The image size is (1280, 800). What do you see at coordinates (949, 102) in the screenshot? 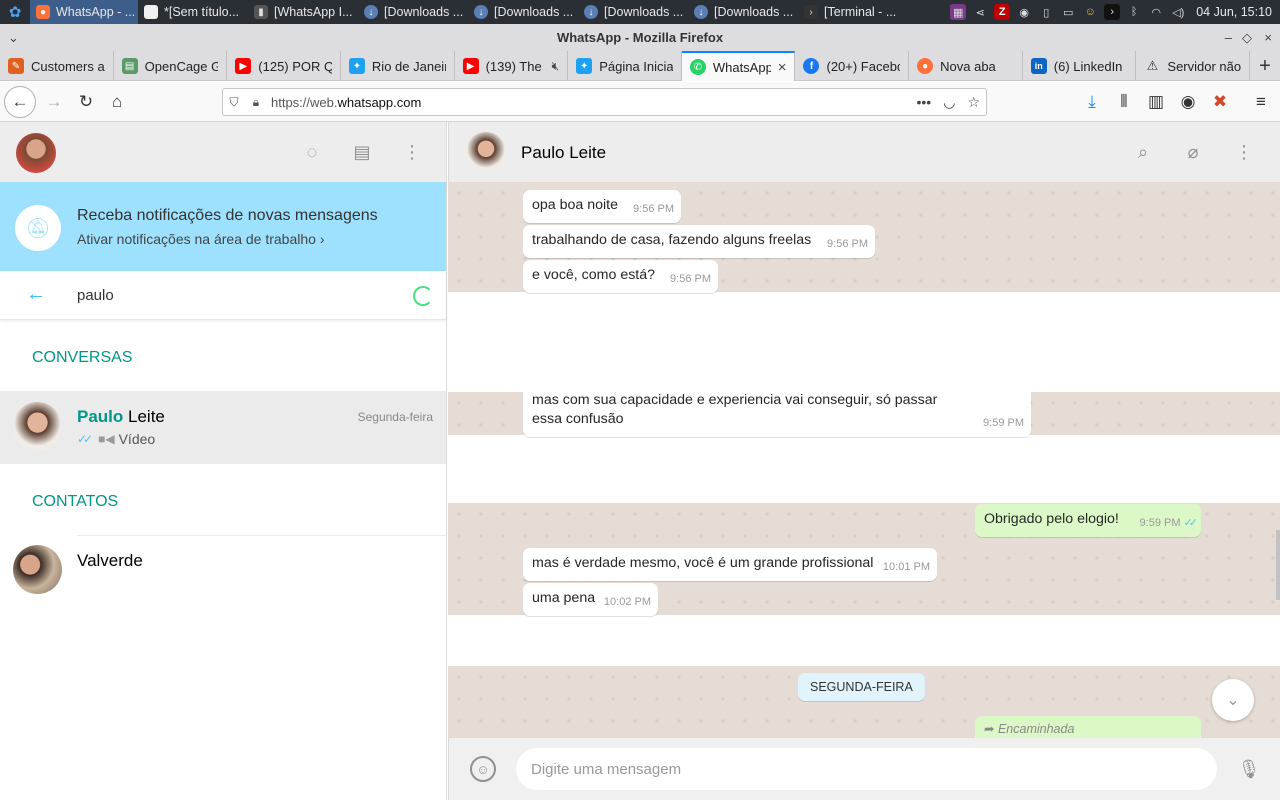
I see `pocket-icon: ◡` at bounding box center [949, 102].